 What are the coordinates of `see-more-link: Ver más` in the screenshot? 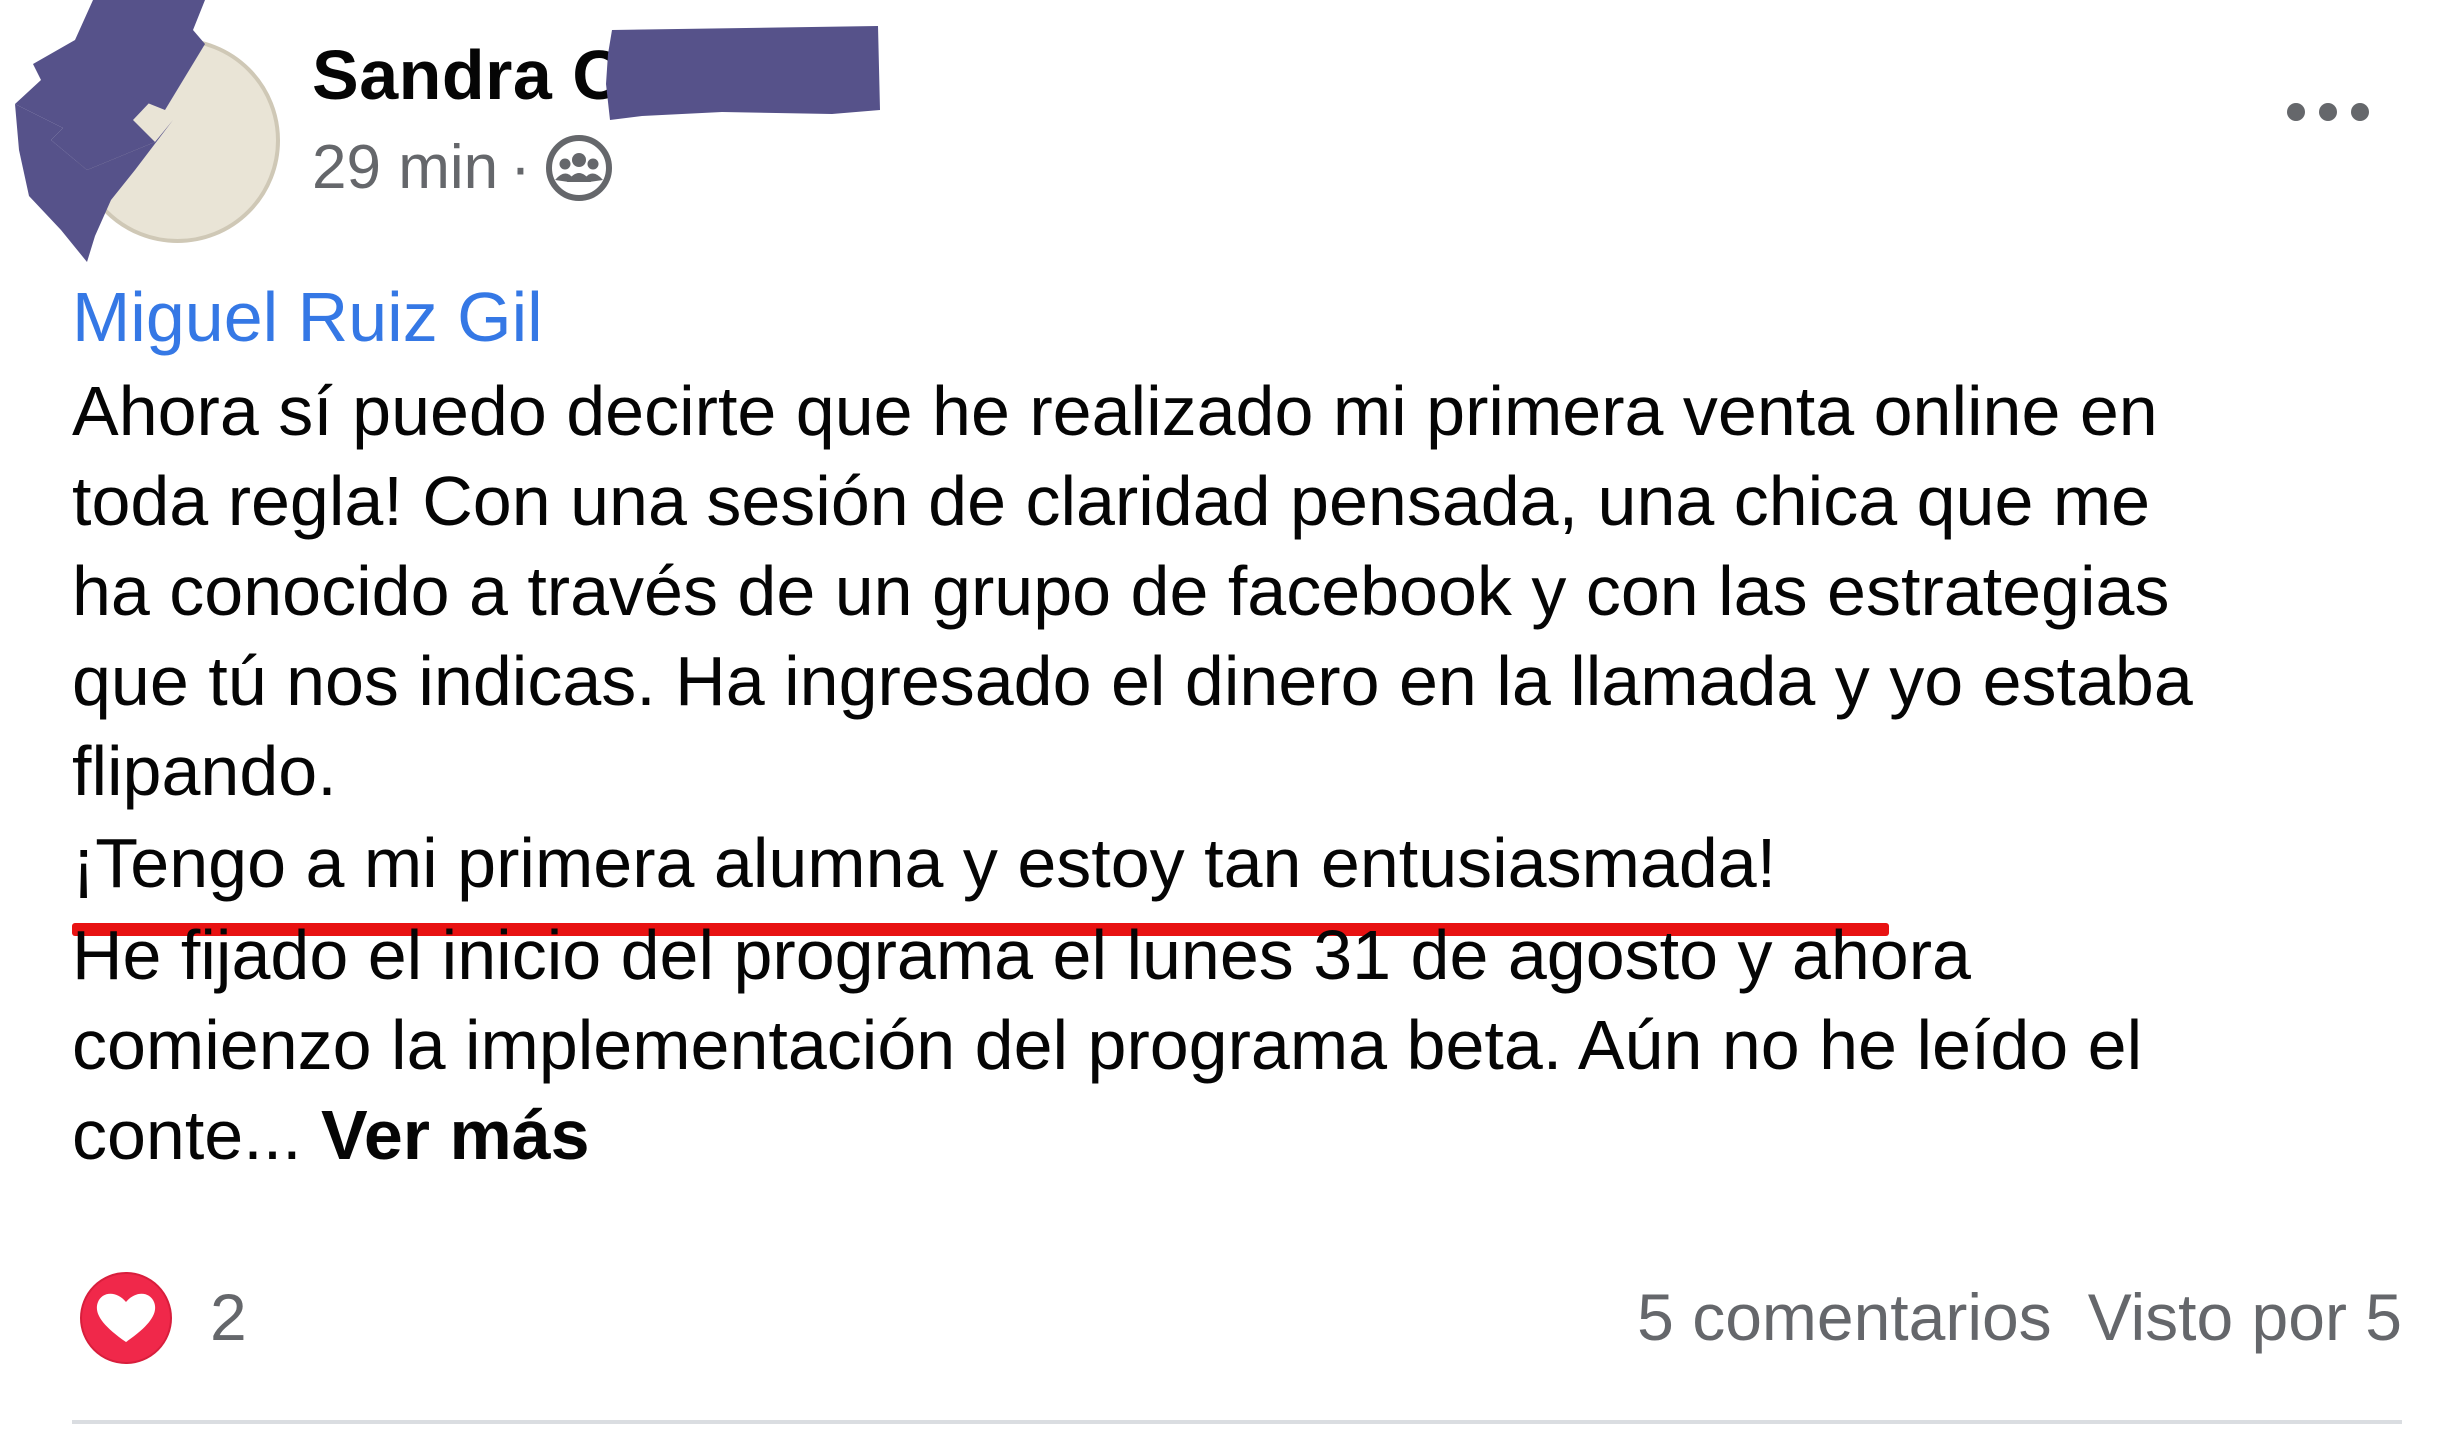 It's located at (455, 1135).